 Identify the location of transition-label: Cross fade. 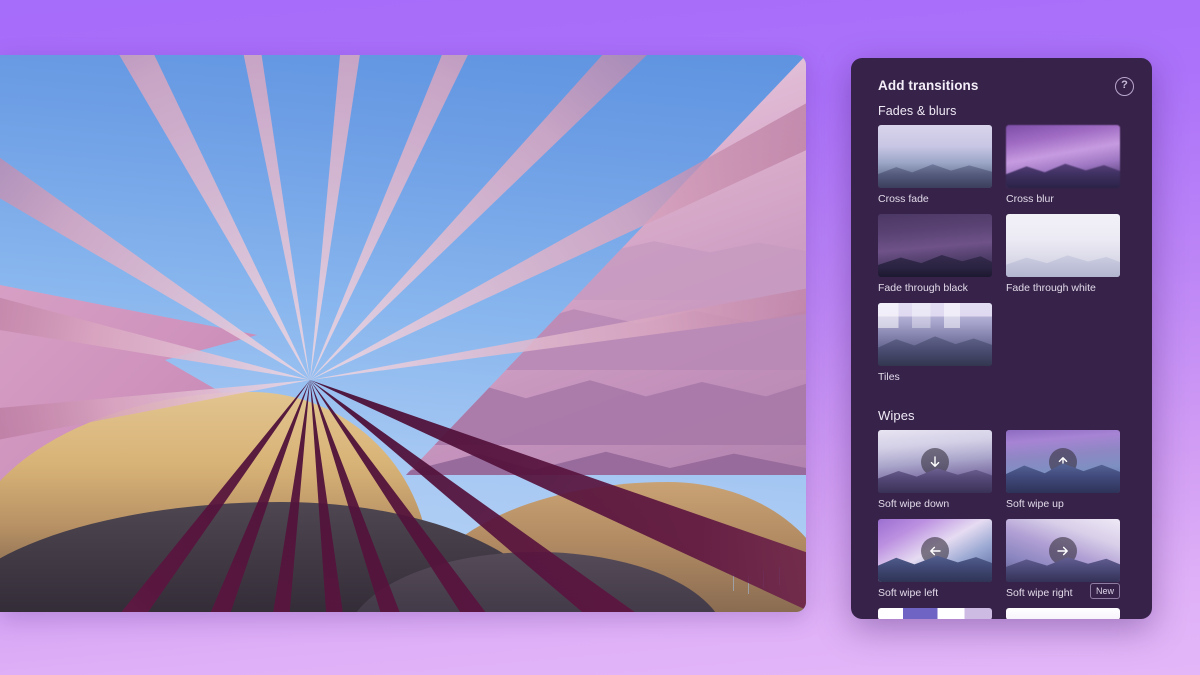
(903, 199).